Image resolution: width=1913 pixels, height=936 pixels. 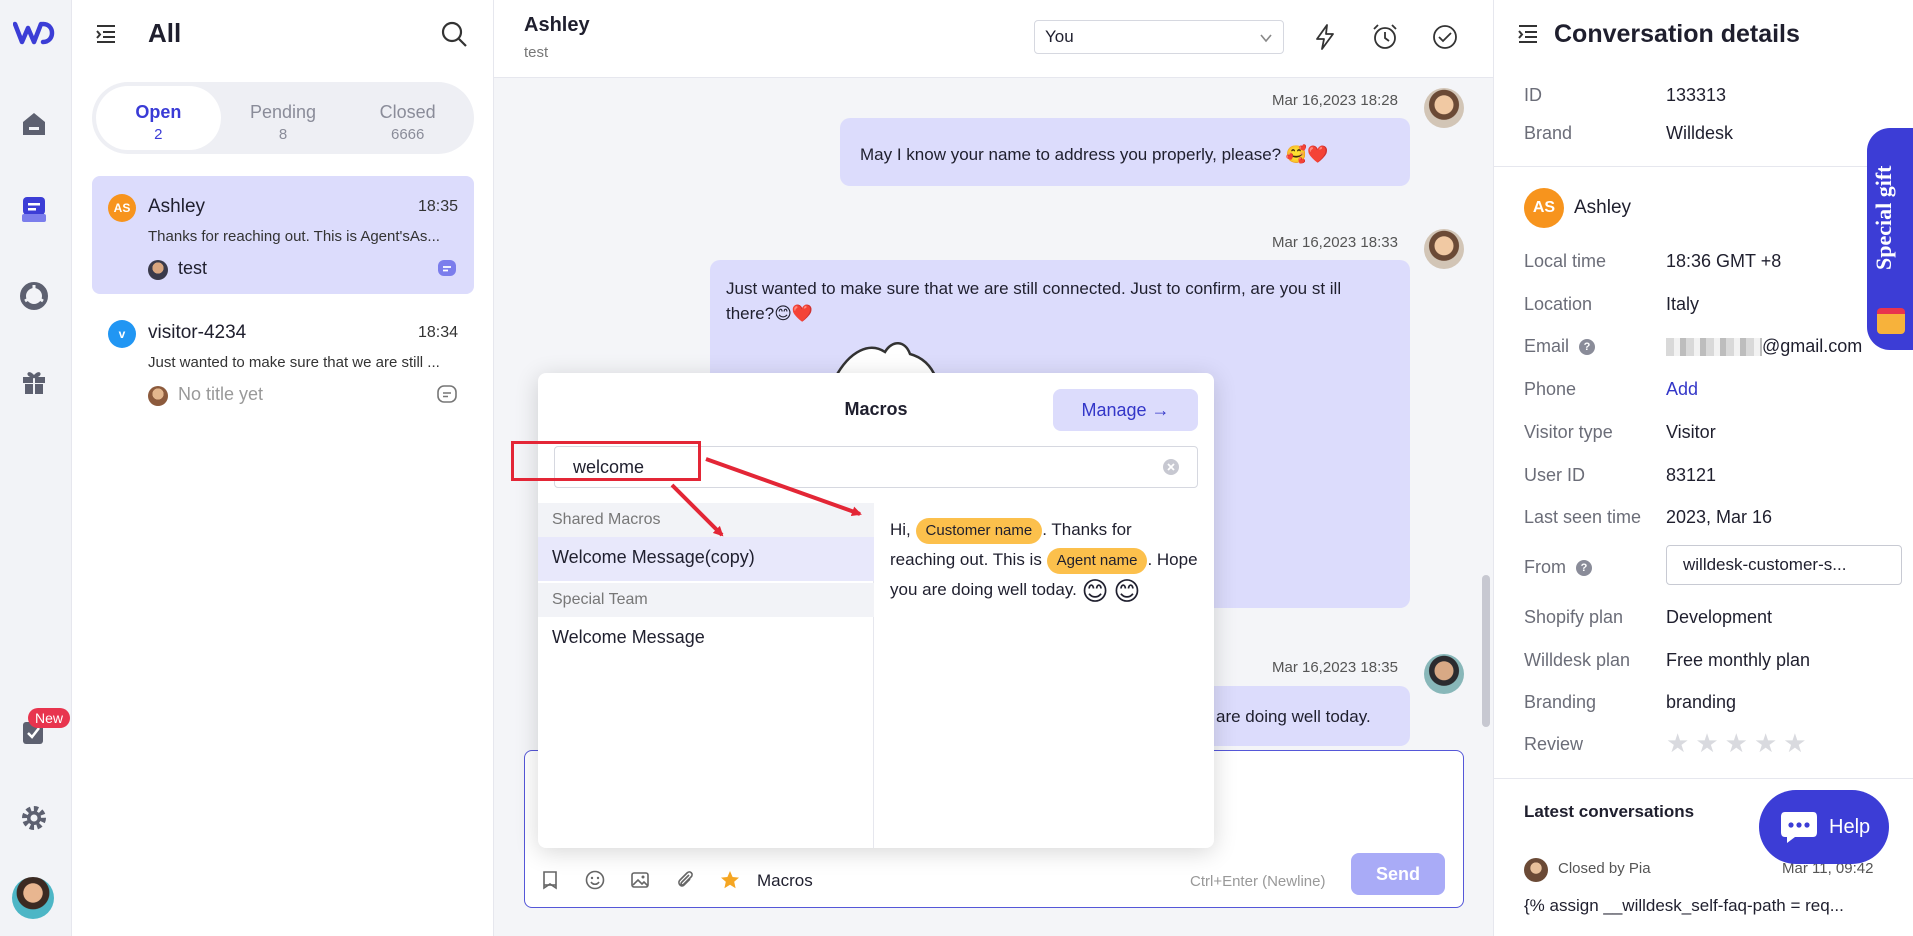 I want to click on annotation-highlight-box, so click(x=606, y=461).